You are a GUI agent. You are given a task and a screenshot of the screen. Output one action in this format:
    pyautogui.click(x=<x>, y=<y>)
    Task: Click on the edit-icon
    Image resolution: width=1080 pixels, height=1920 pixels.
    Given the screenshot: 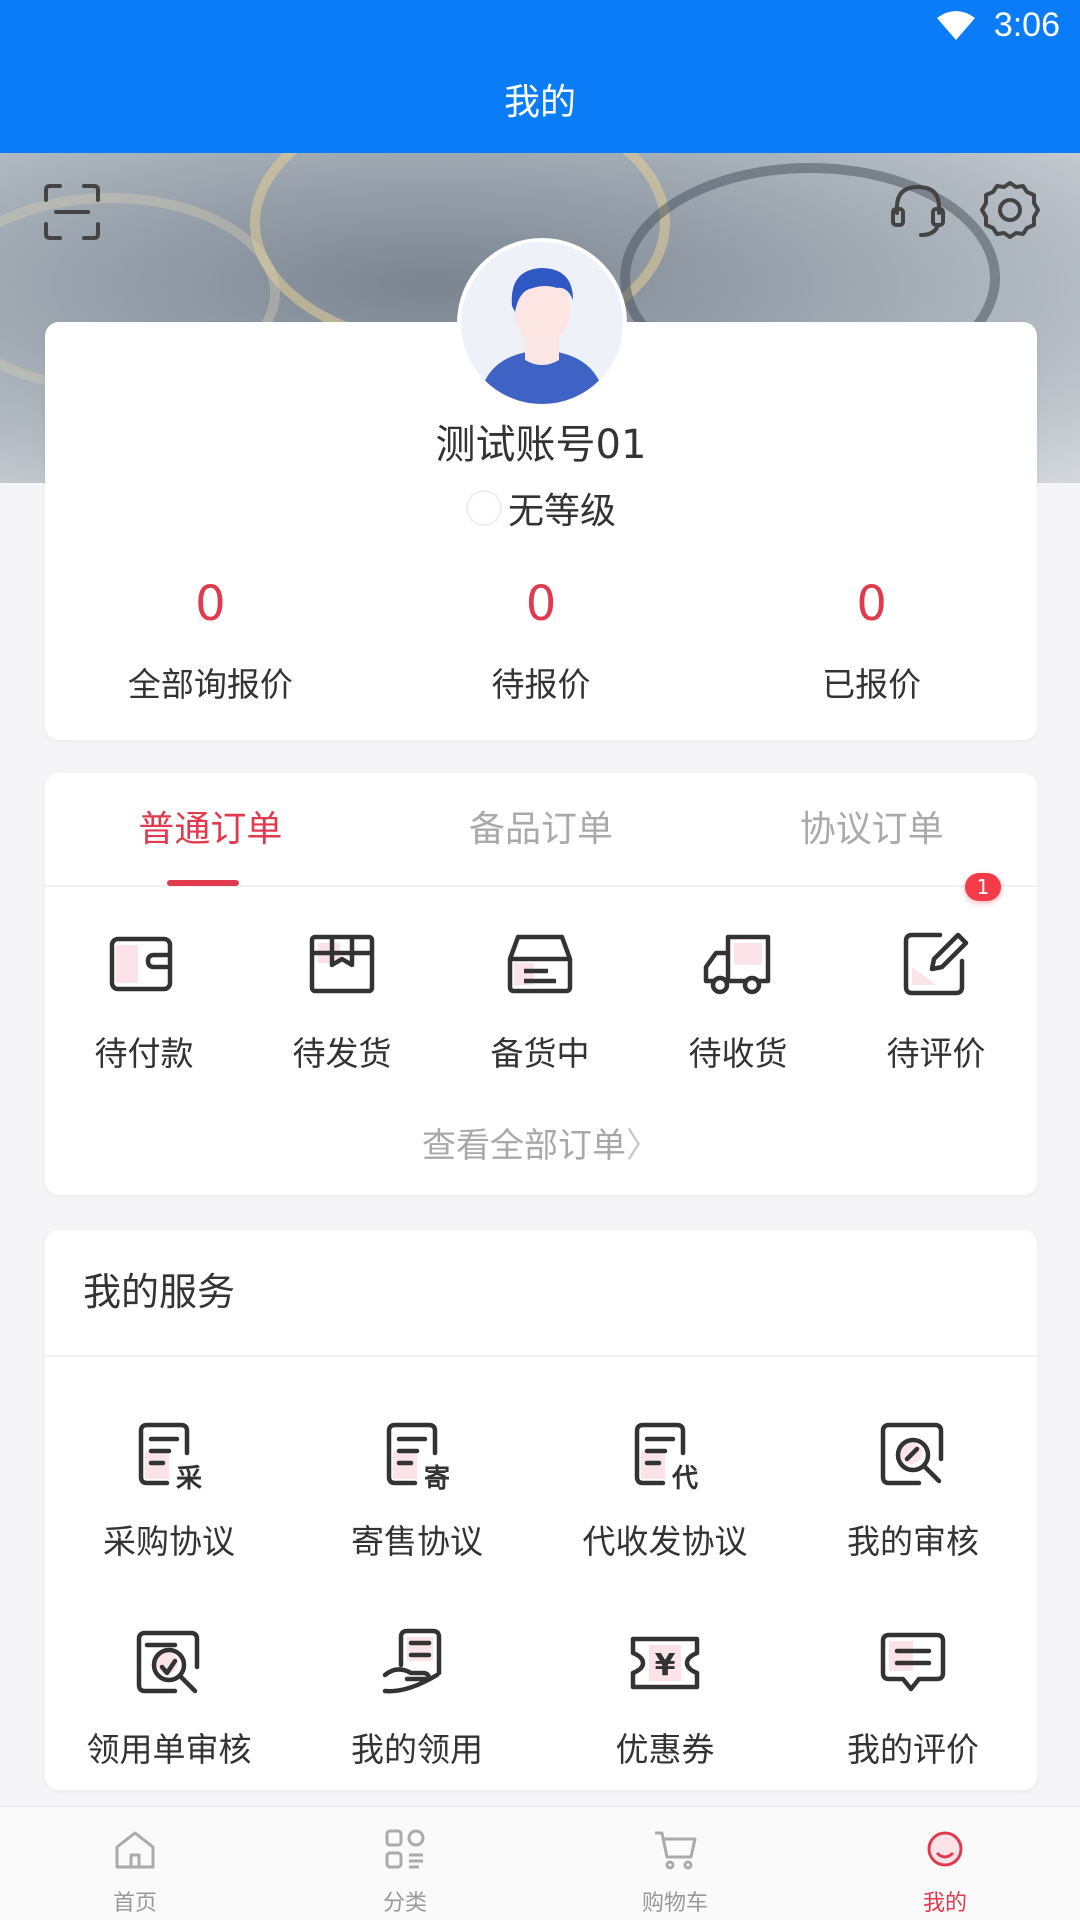 What is the action you would take?
    pyautogui.click(x=936, y=964)
    